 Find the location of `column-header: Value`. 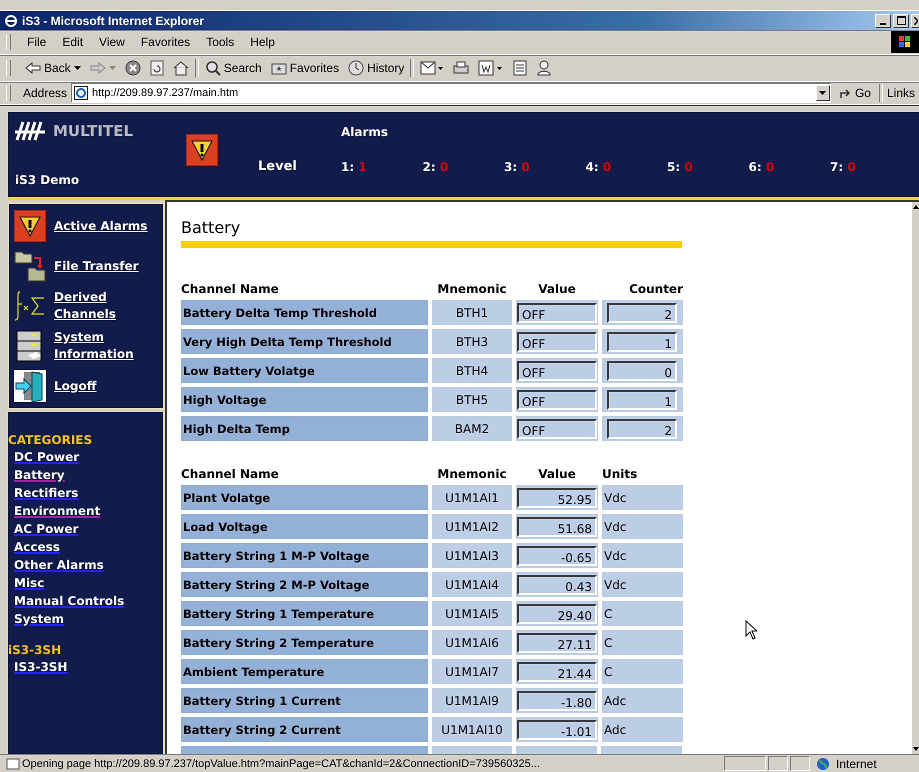

column-header: Value is located at coordinates (557, 474).